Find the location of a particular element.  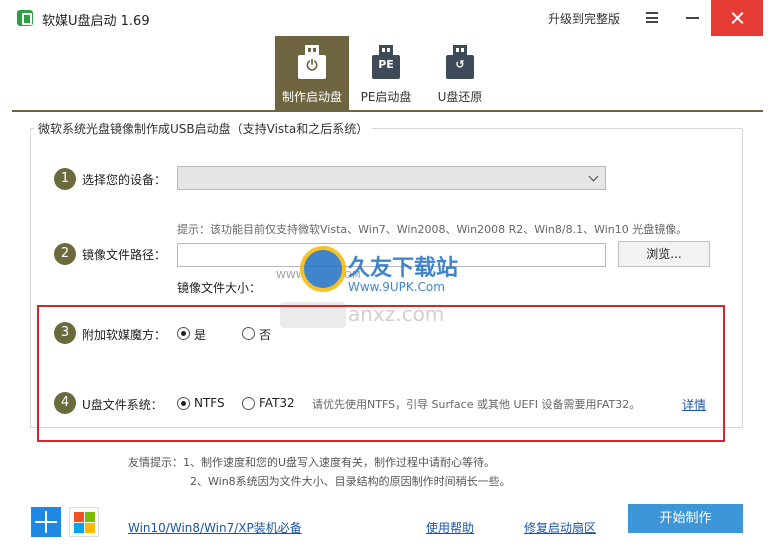

tips-line-2: 2、Win8系统因为文件大小、目录结构的原因制作时间稍长一些。 is located at coordinates (350, 481).